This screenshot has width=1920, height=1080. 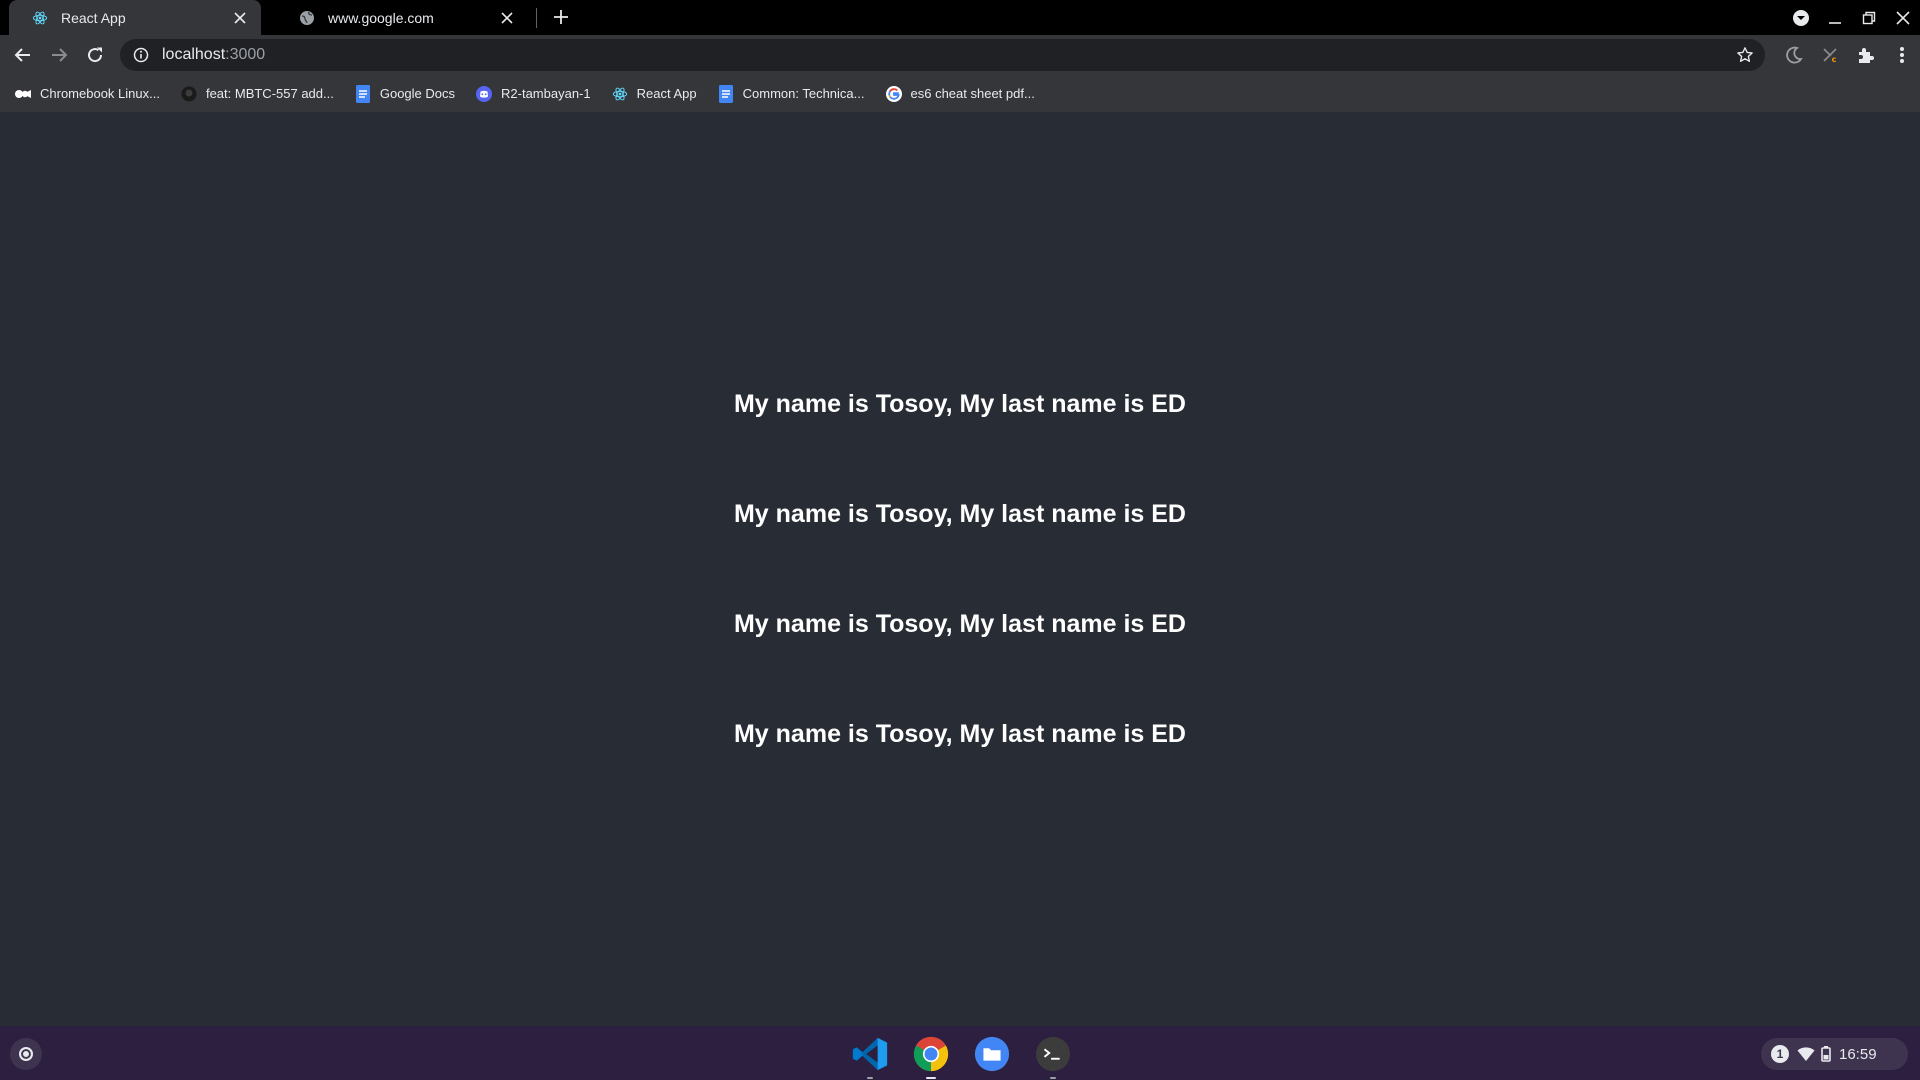 I want to click on files-icon, so click(x=992, y=1054).